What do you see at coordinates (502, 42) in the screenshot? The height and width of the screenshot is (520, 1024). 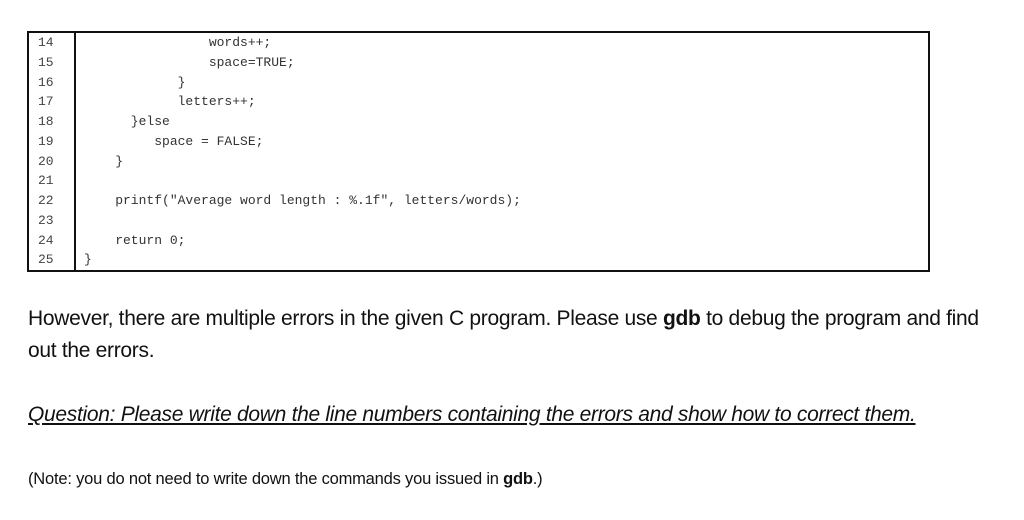 I see `code-cell: words++;` at bounding box center [502, 42].